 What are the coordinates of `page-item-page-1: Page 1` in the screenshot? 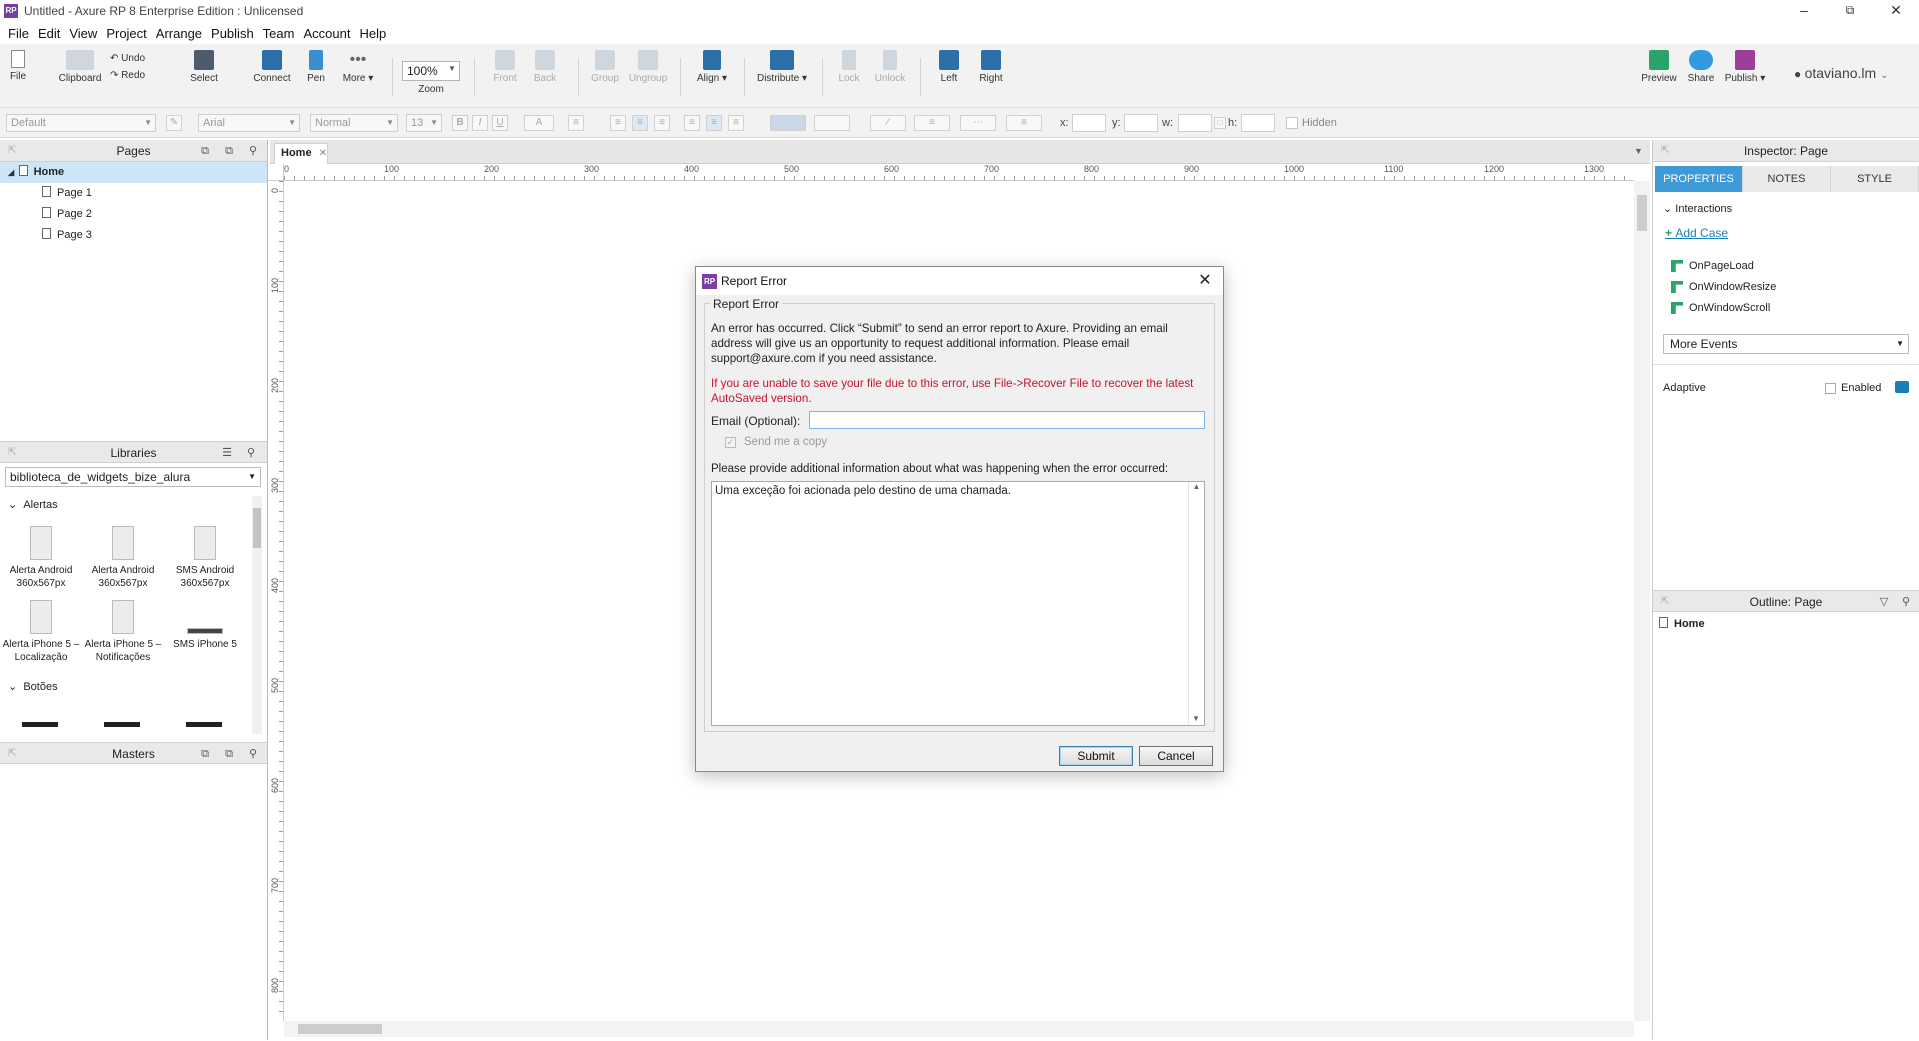 It's located at (133, 193).